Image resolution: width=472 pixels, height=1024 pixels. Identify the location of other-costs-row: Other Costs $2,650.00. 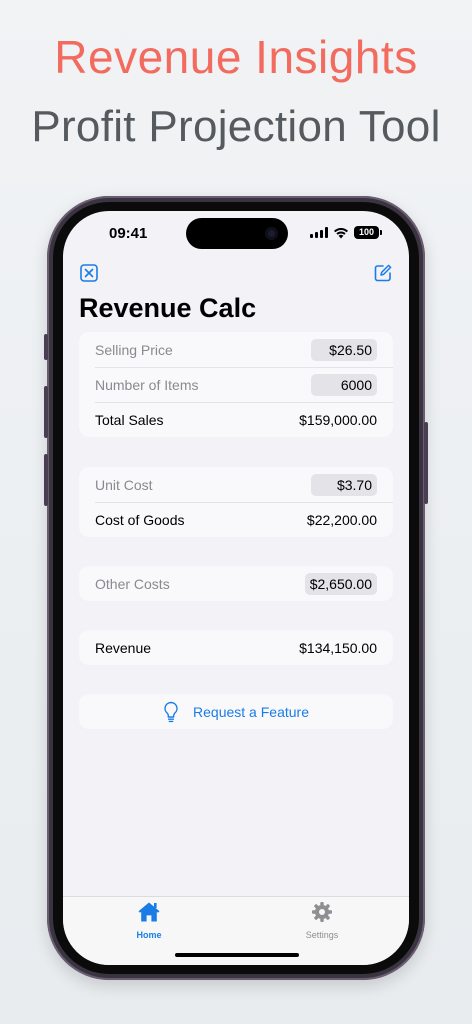
(236, 583).